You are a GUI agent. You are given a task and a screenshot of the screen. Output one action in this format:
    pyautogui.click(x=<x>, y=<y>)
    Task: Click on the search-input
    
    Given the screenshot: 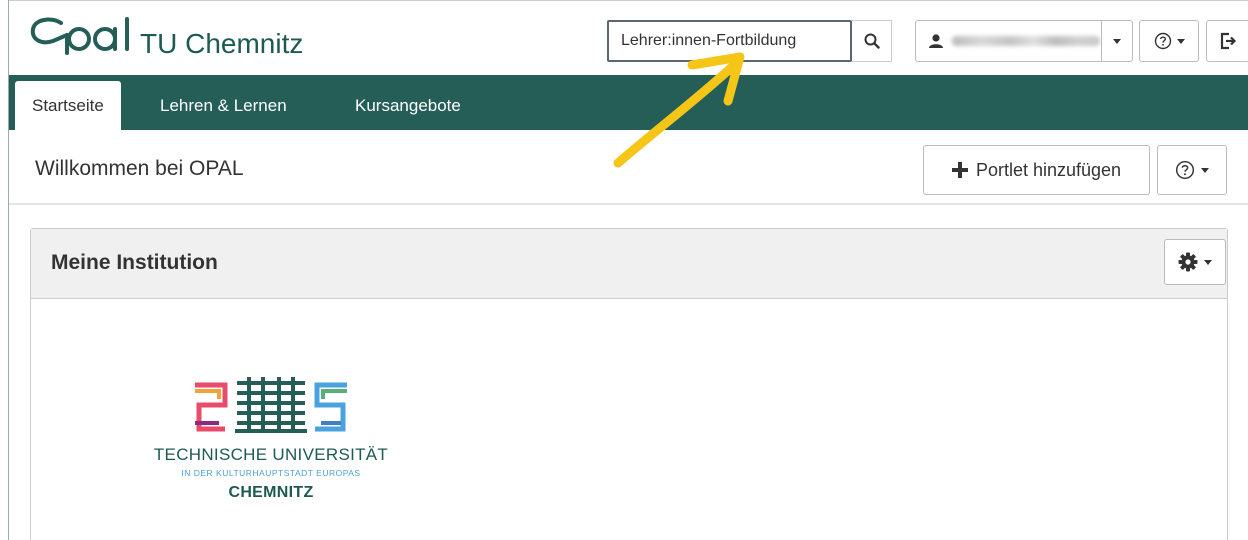 What is the action you would take?
    pyautogui.click(x=729, y=41)
    